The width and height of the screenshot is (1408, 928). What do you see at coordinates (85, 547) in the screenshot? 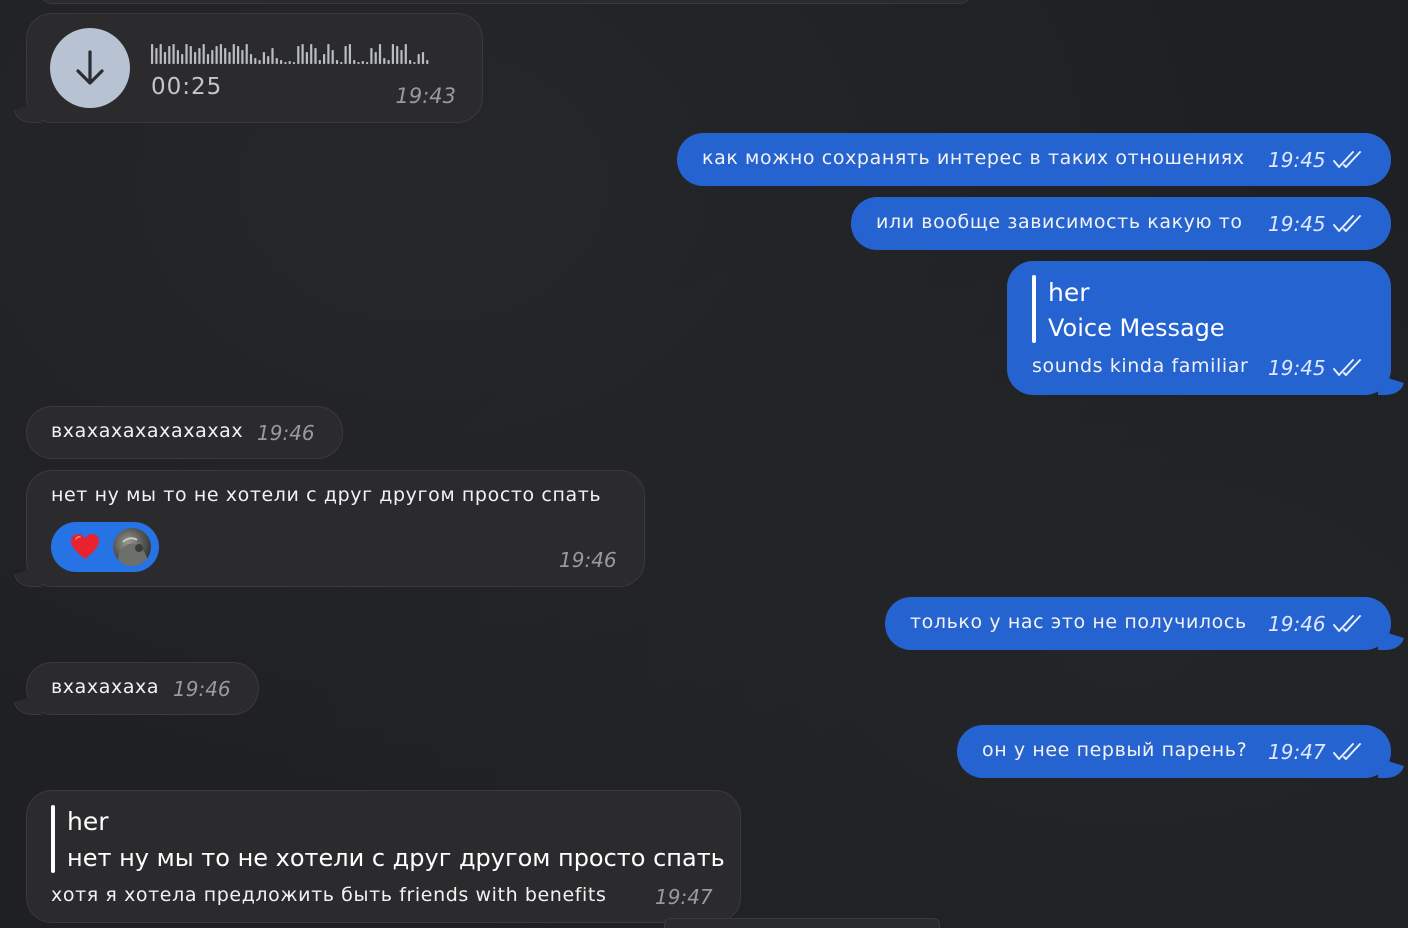
I see `heart-reaction-icon` at bounding box center [85, 547].